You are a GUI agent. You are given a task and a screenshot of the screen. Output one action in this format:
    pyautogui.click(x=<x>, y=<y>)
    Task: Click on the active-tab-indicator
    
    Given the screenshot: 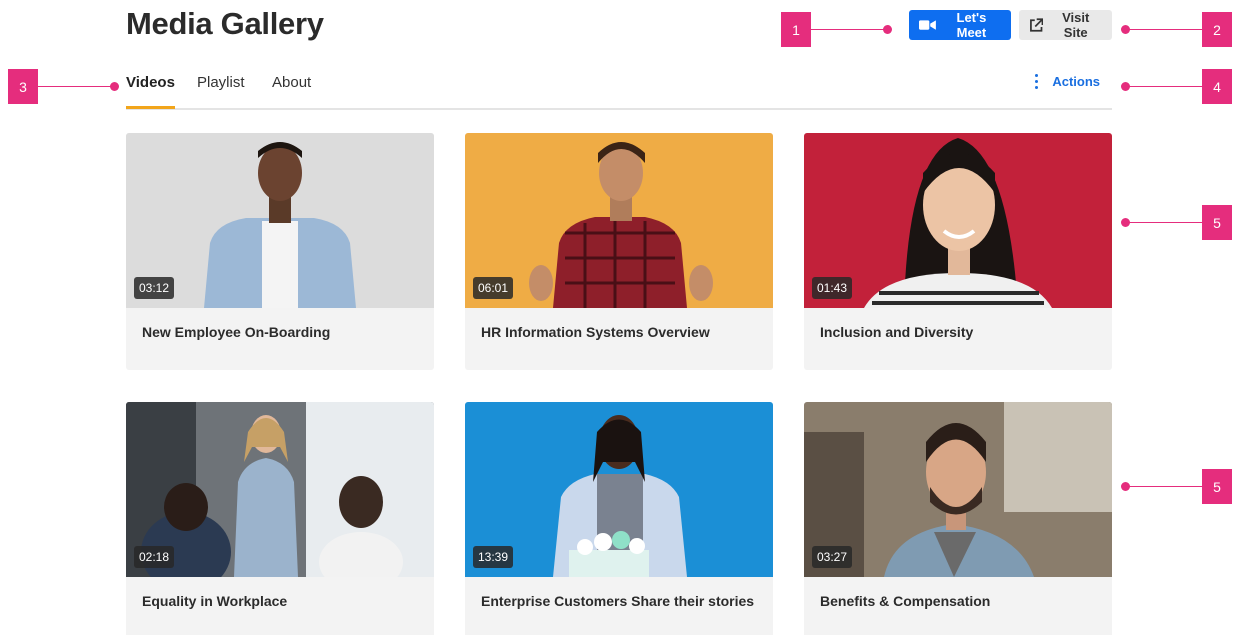 What is the action you would take?
    pyautogui.click(x=150, y=107)
    